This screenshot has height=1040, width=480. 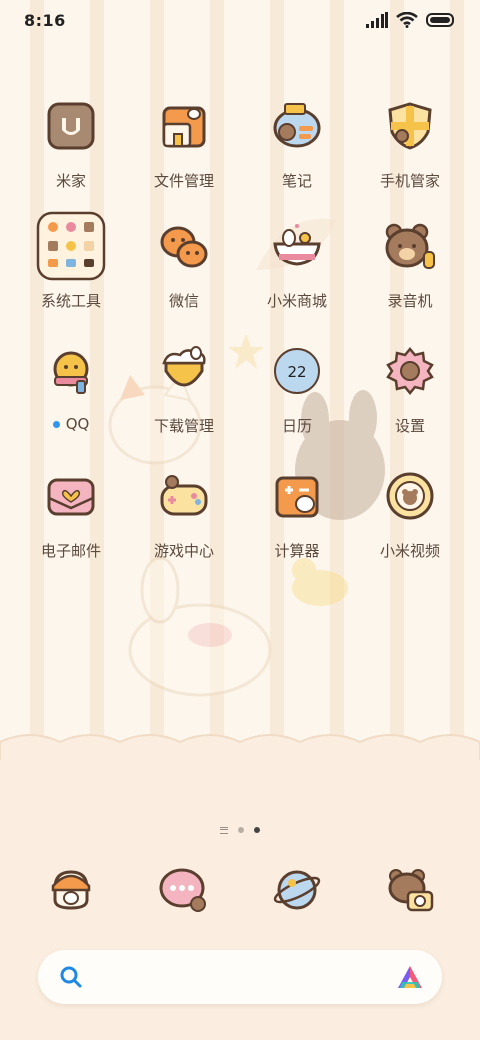 I want to click on mijia-icon, so click(x=71, y=126).